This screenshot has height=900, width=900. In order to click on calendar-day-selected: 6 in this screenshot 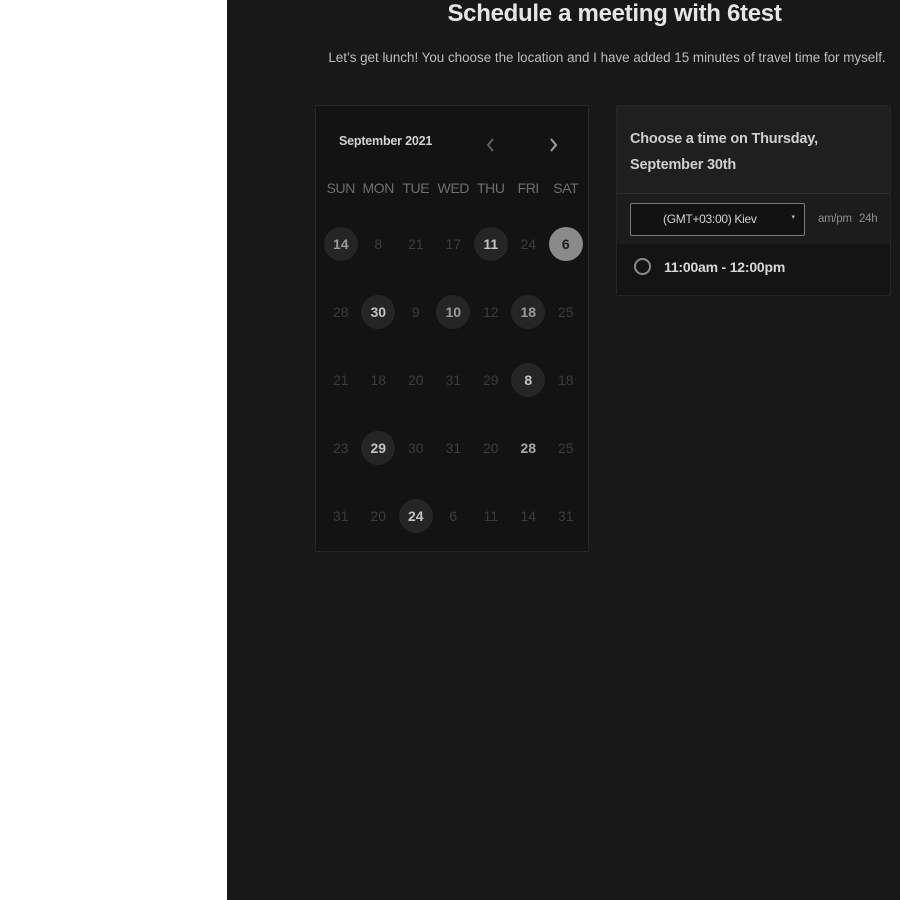, I will do `click(565, 244)`.